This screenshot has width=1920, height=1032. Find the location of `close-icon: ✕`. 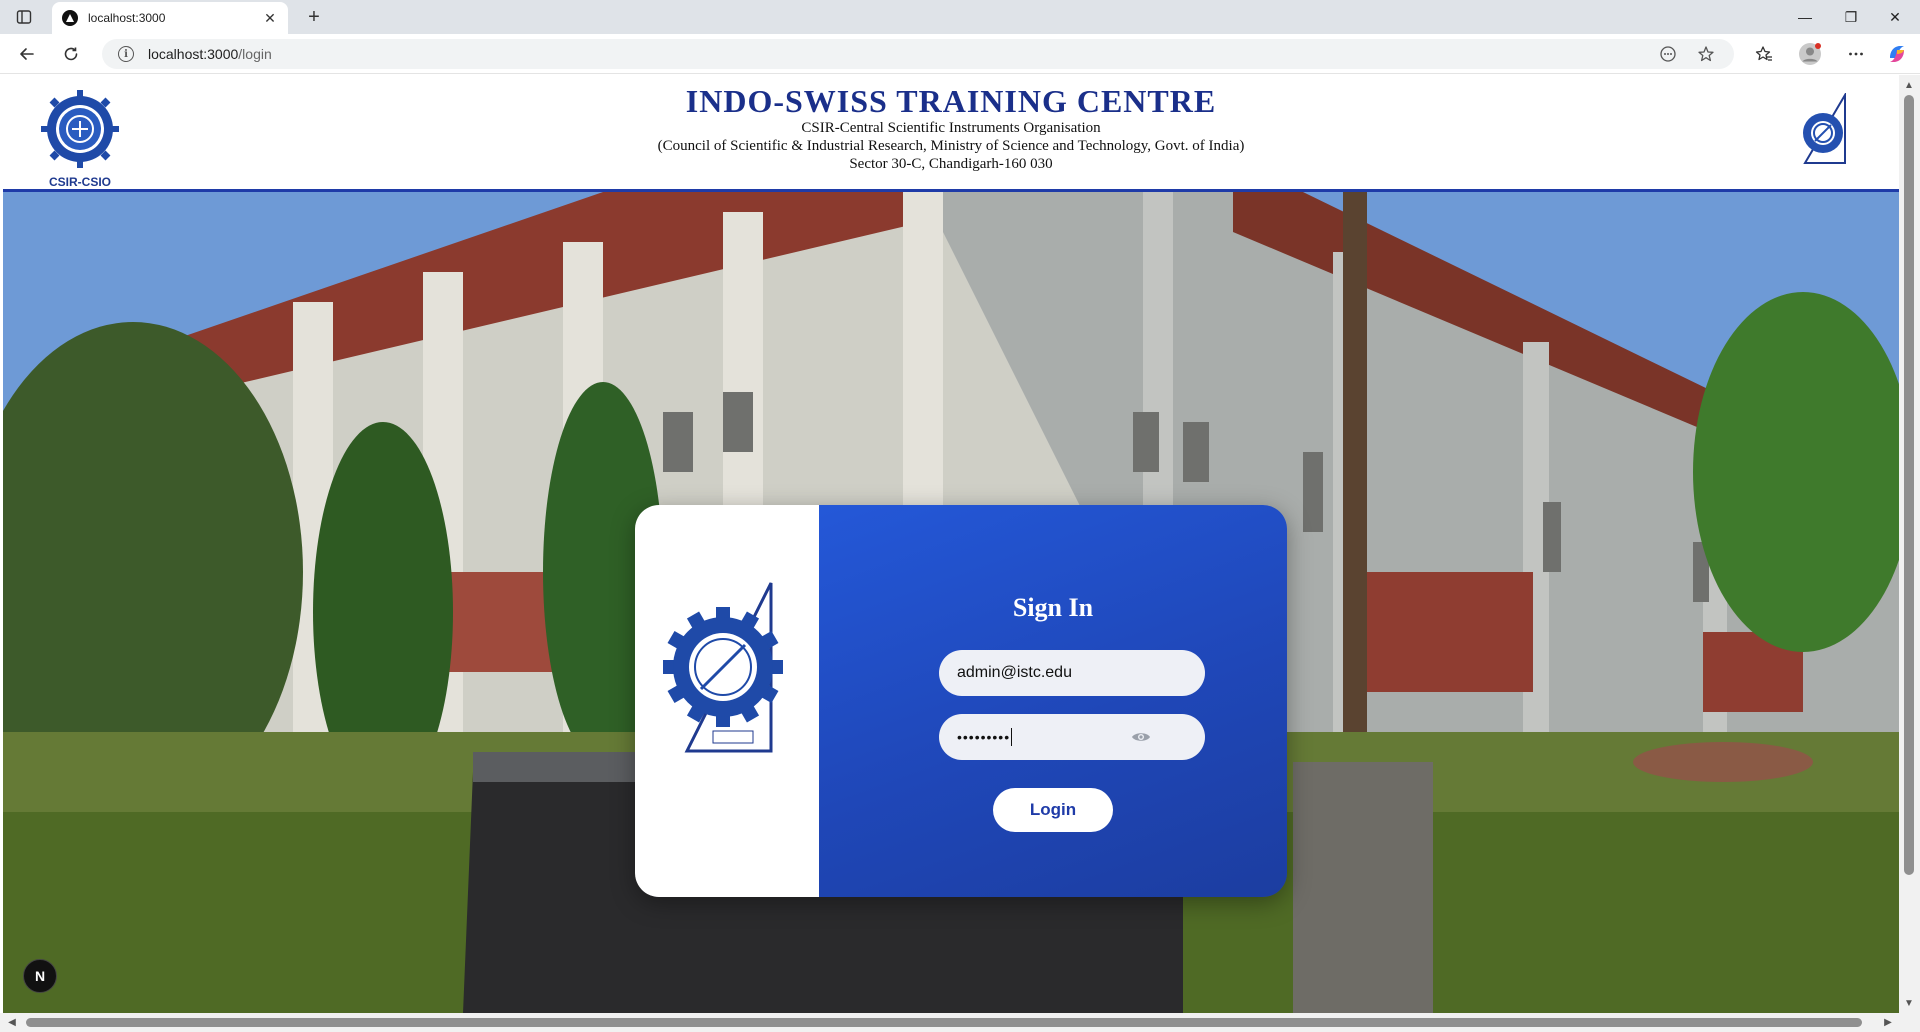

close-icon: ✕ is located at coordinates (270, 18).